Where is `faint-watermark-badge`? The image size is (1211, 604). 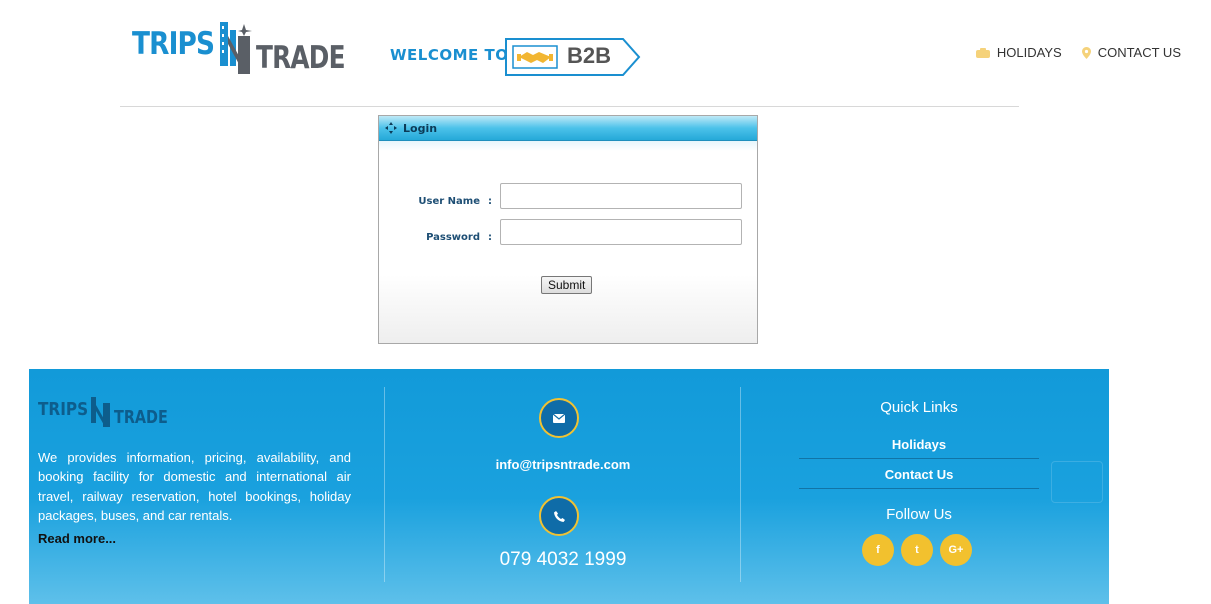
faint-watermark-badge is located at coordinates (1077, 482).